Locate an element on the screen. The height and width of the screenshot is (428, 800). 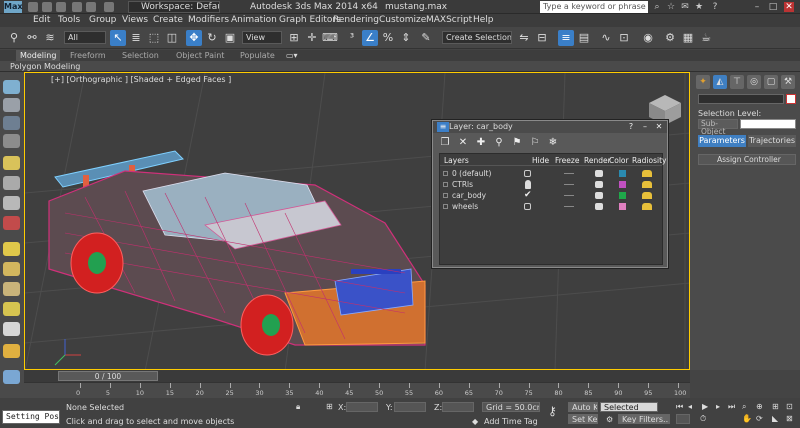
walkthrough-icon: ⊠ is located at coordinates (789, 418).